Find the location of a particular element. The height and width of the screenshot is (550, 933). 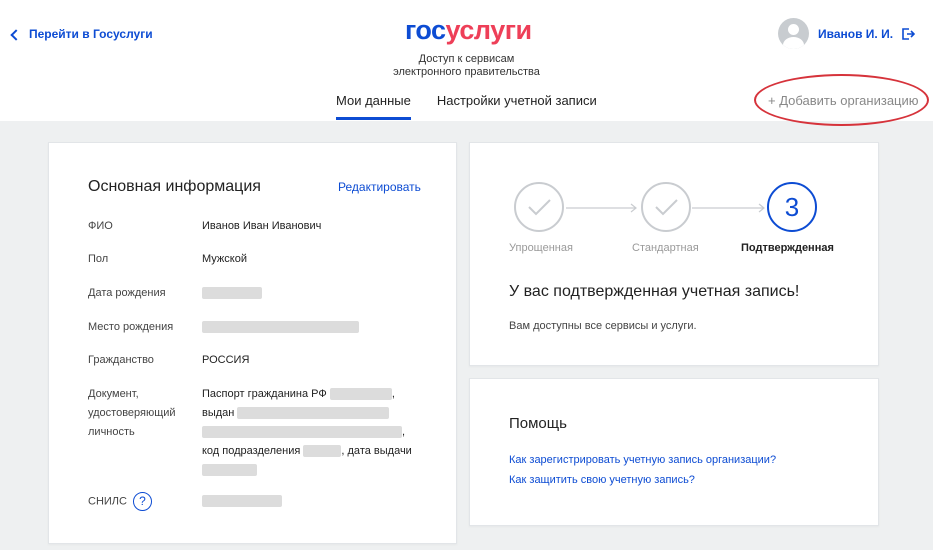

birth-date-label: Дата рождения is located at coordinates (127, 293).